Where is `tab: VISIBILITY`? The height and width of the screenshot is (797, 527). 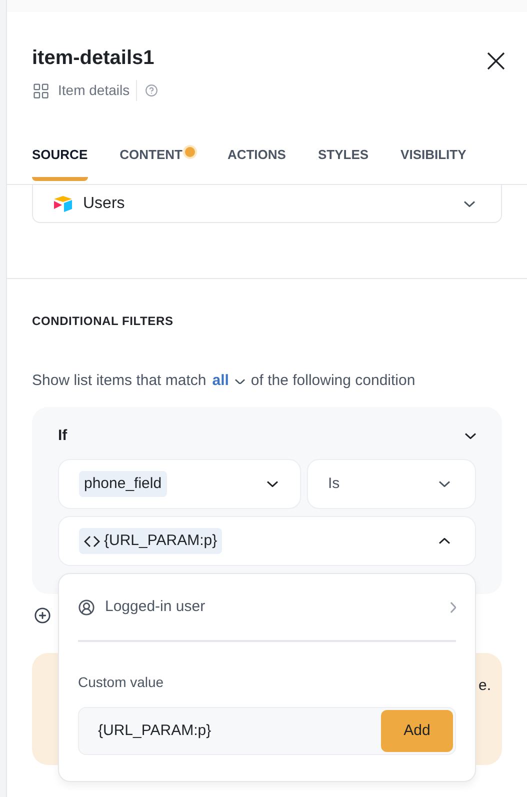
tab: VISIBILITY is located at coordinates (449, 164).